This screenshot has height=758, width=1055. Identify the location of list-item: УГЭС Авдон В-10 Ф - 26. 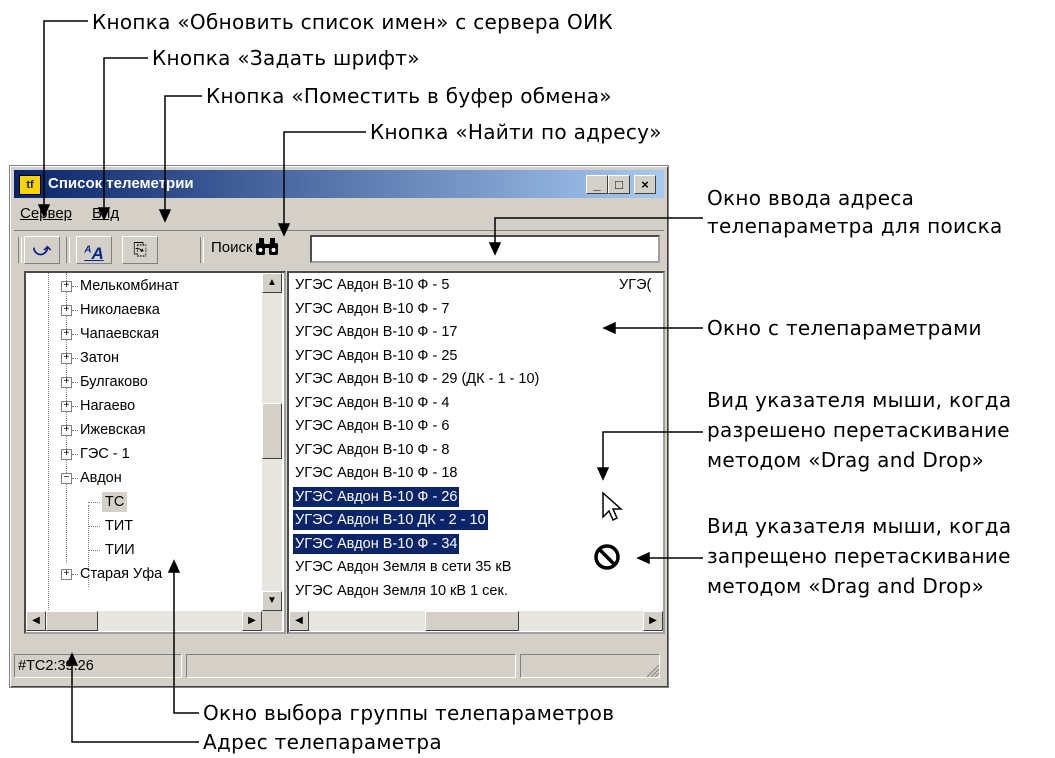
(376, 496).